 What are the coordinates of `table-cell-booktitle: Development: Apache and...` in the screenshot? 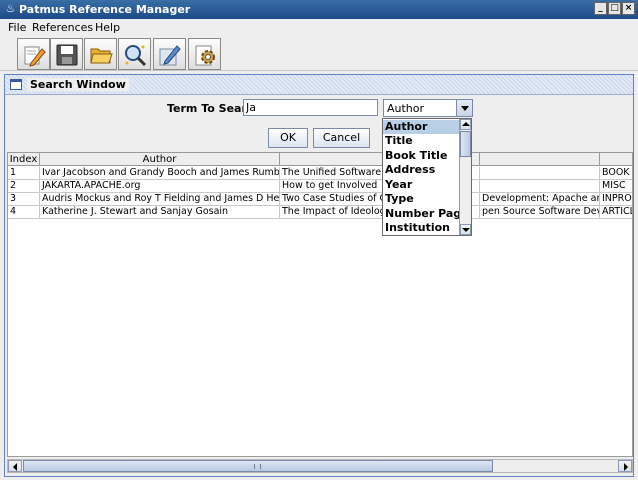 It's located at (540, 199).